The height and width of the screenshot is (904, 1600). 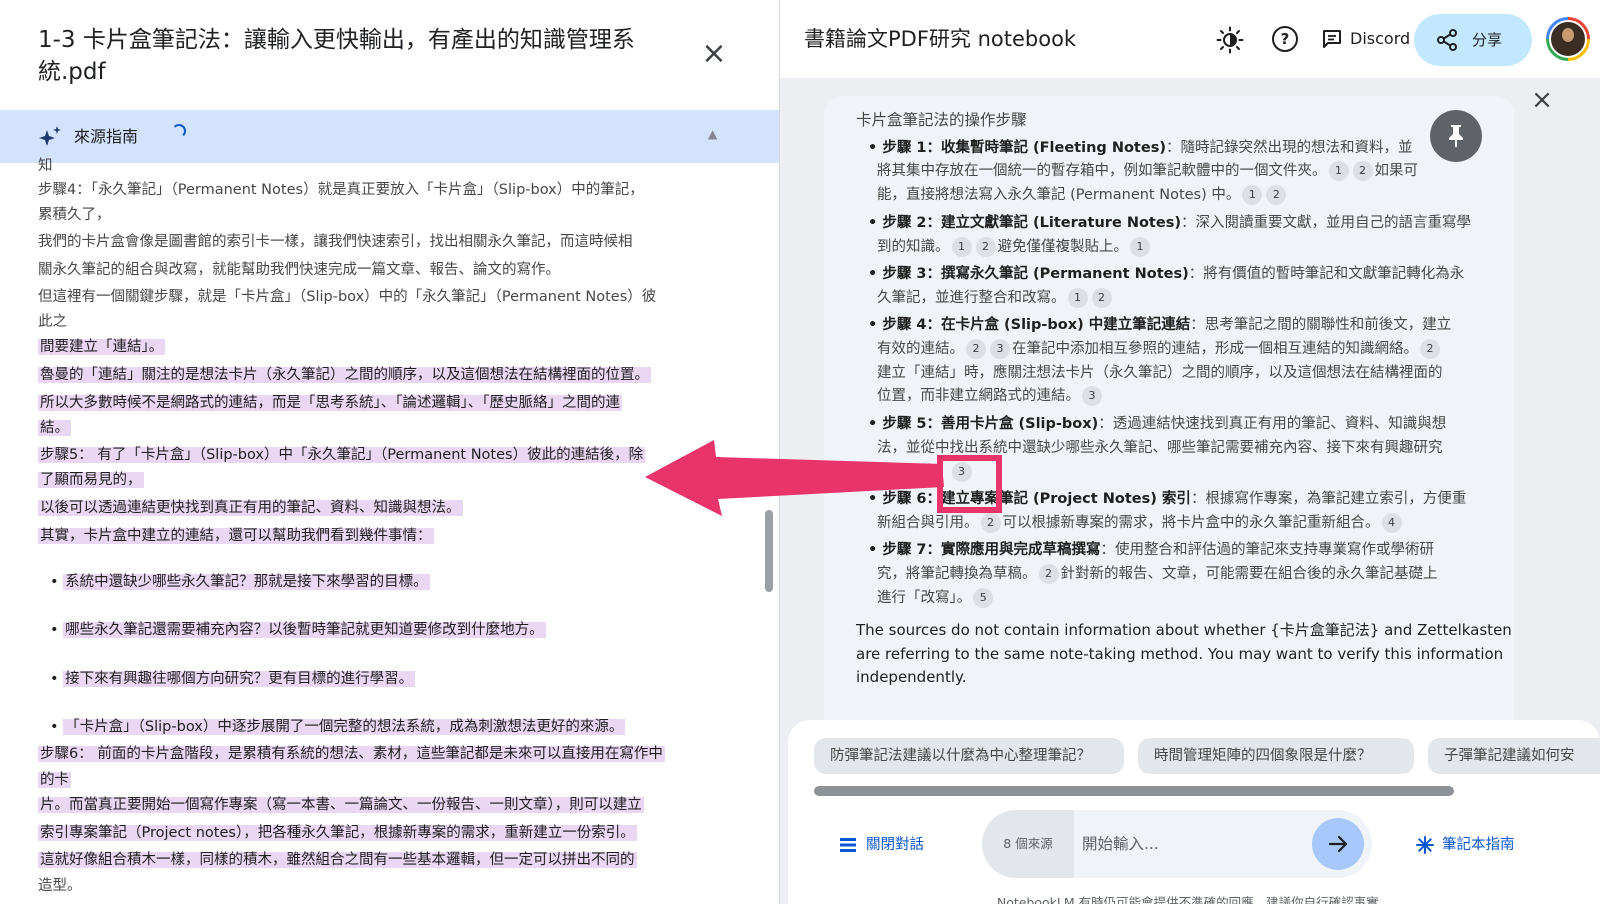 I want to click on notebook-guide-label: 筆記本指南, so click(x=1478, y=845).